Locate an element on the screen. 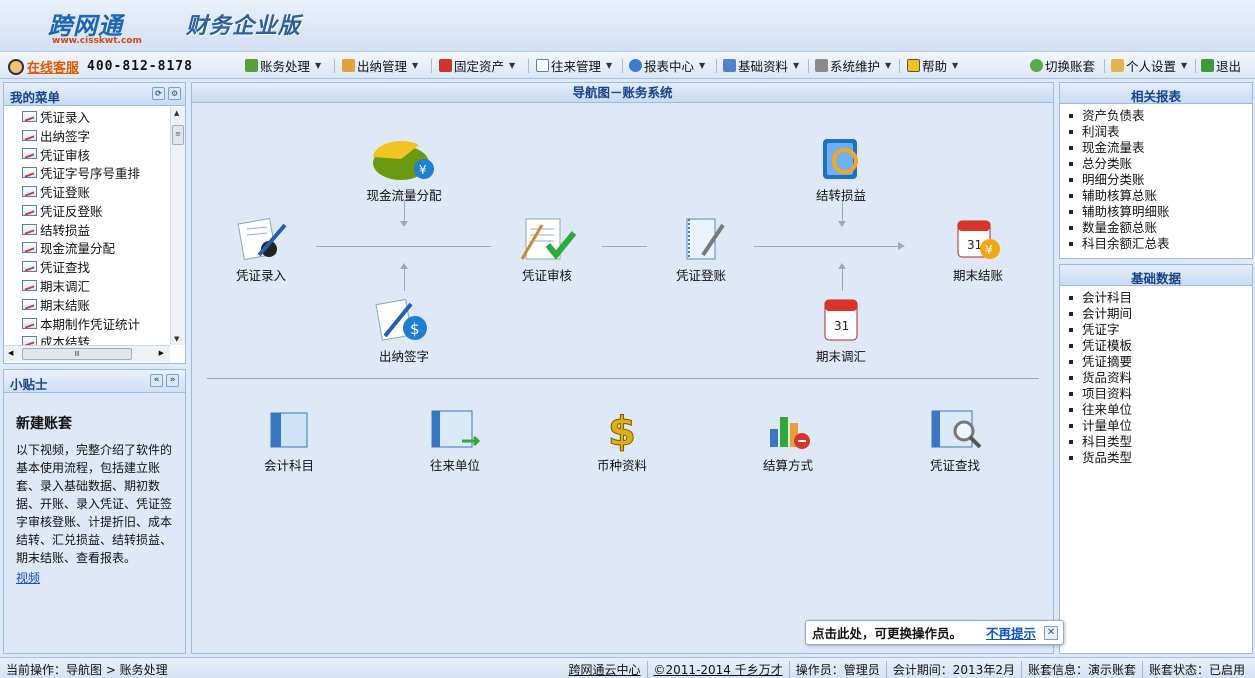 Image resolution: width=1255 pixels, height=678 pixels. sidebar-menu-item: 凭证审核 is located at coordinates (87, 154).